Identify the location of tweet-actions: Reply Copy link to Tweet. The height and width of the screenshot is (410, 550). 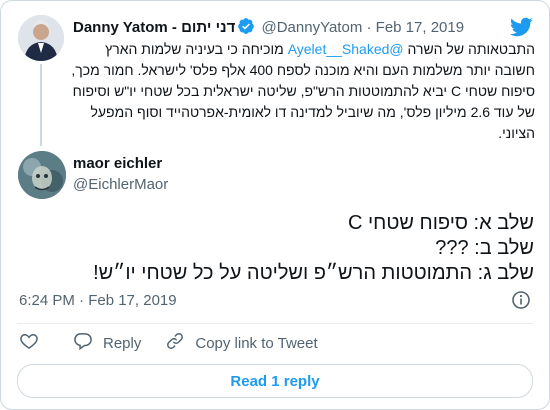
(180, 343).